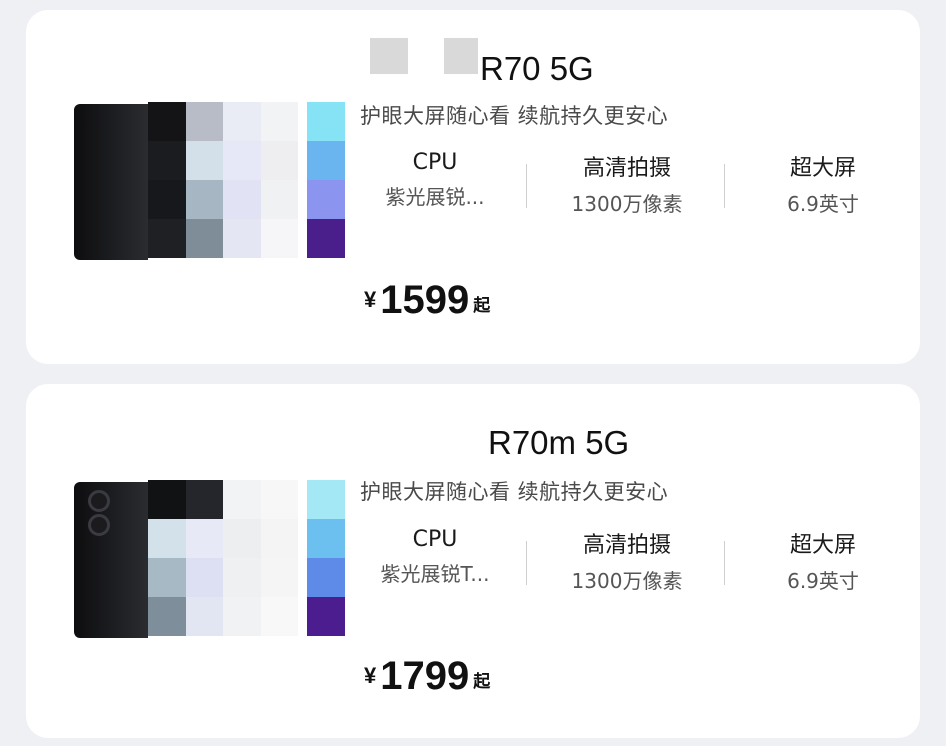 The width and height of the screenshot is (946, 746). I want to click on product-price: ¥1799 起, so click(427, 676).